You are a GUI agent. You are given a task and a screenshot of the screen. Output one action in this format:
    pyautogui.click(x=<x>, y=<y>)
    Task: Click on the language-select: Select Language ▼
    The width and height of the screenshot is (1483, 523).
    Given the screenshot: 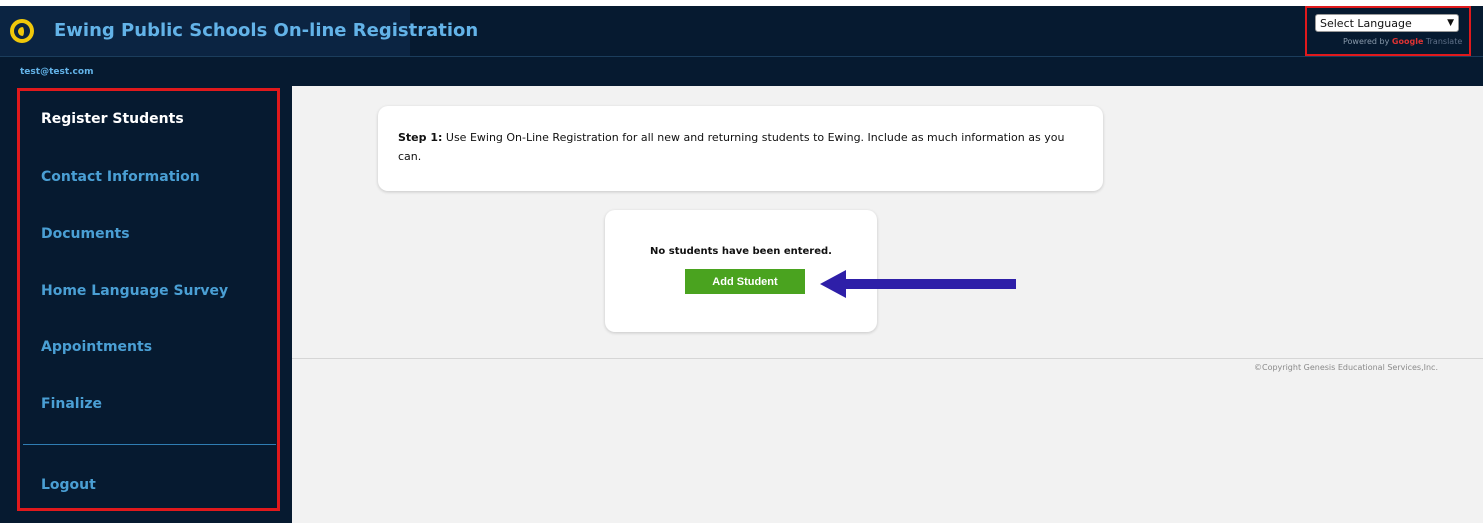 What is the action you would take?
    pyautogui.click(x=1387, y=23)
    